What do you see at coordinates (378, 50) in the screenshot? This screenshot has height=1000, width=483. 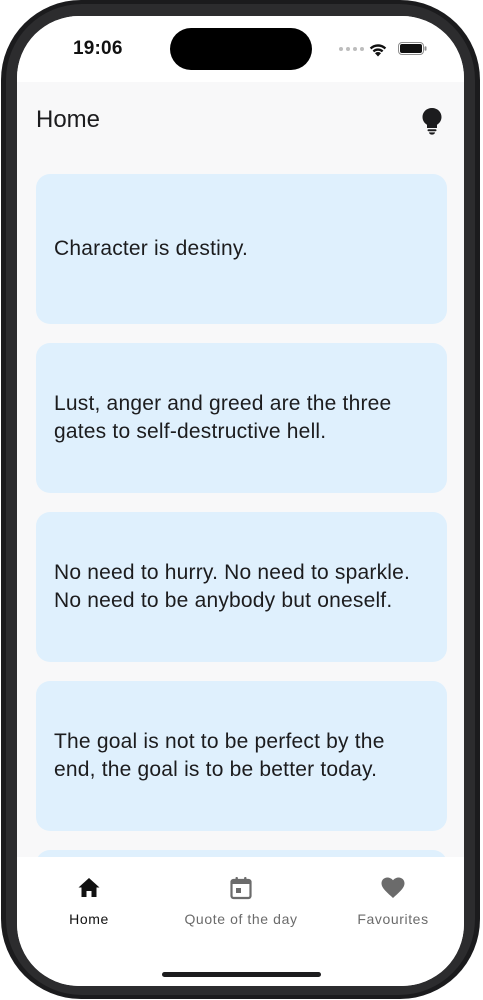 I see `wifi-icon` at bounding box center [378, 50].